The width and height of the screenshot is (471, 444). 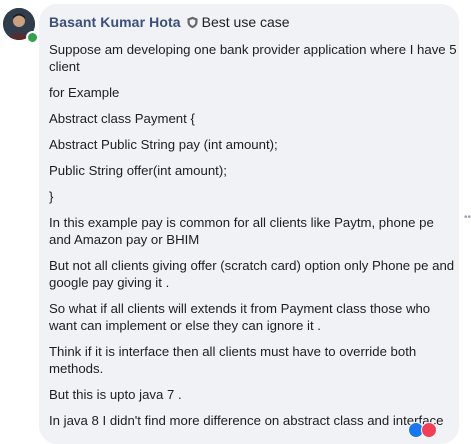 What do you see at coordinates (122, 118) in the screenshot?
I see `comment-paragraph: Abstract class Payment {` at bounding box center [122, 118].